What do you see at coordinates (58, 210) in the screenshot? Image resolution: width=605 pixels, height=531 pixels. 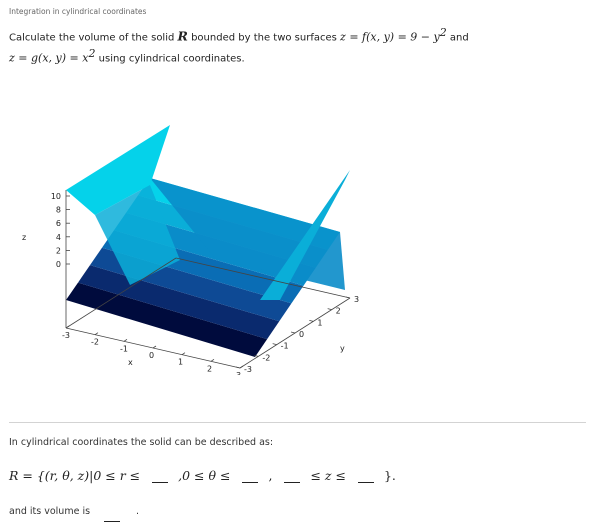 I see `z-tick-label: 8` at bounding box center [58, 210].